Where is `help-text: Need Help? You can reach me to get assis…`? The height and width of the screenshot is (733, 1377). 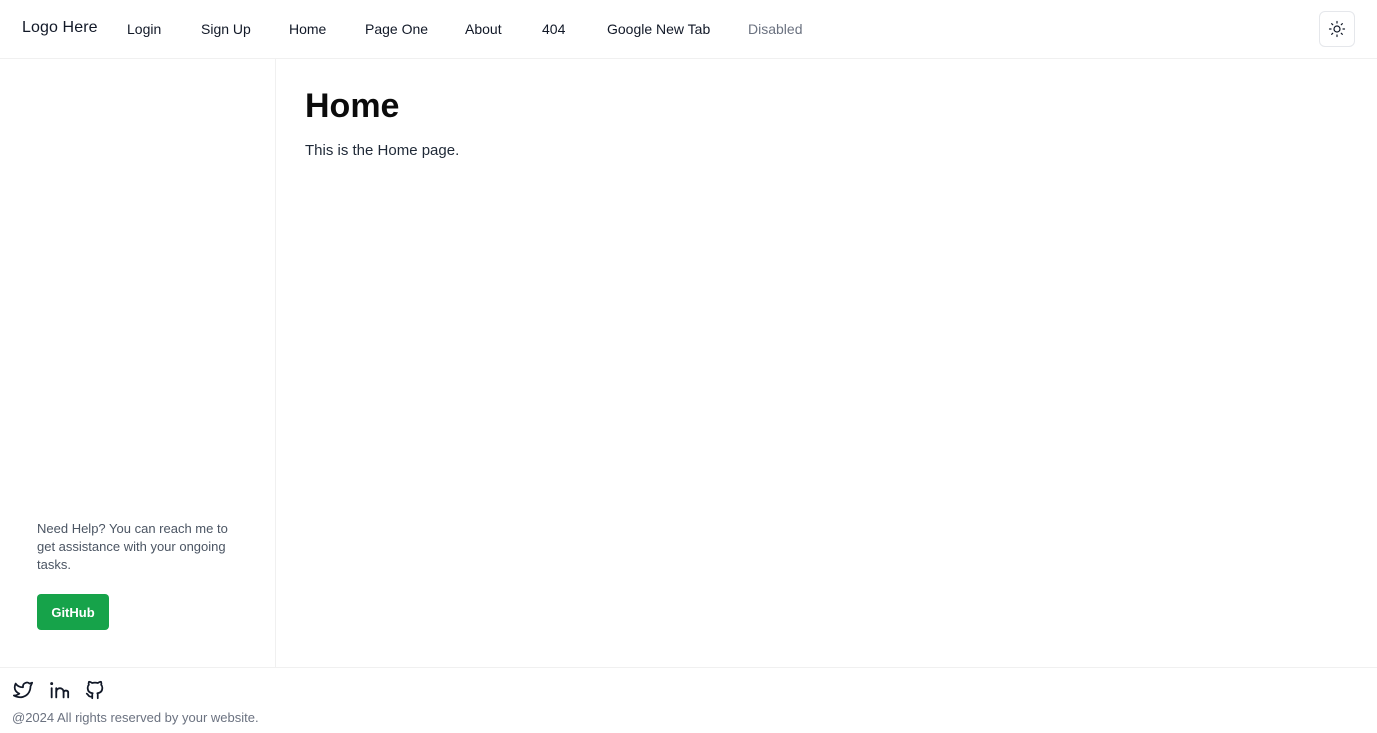
help-text: Need Help? You can reach me to get assis… is located at coordinates (132, 546).